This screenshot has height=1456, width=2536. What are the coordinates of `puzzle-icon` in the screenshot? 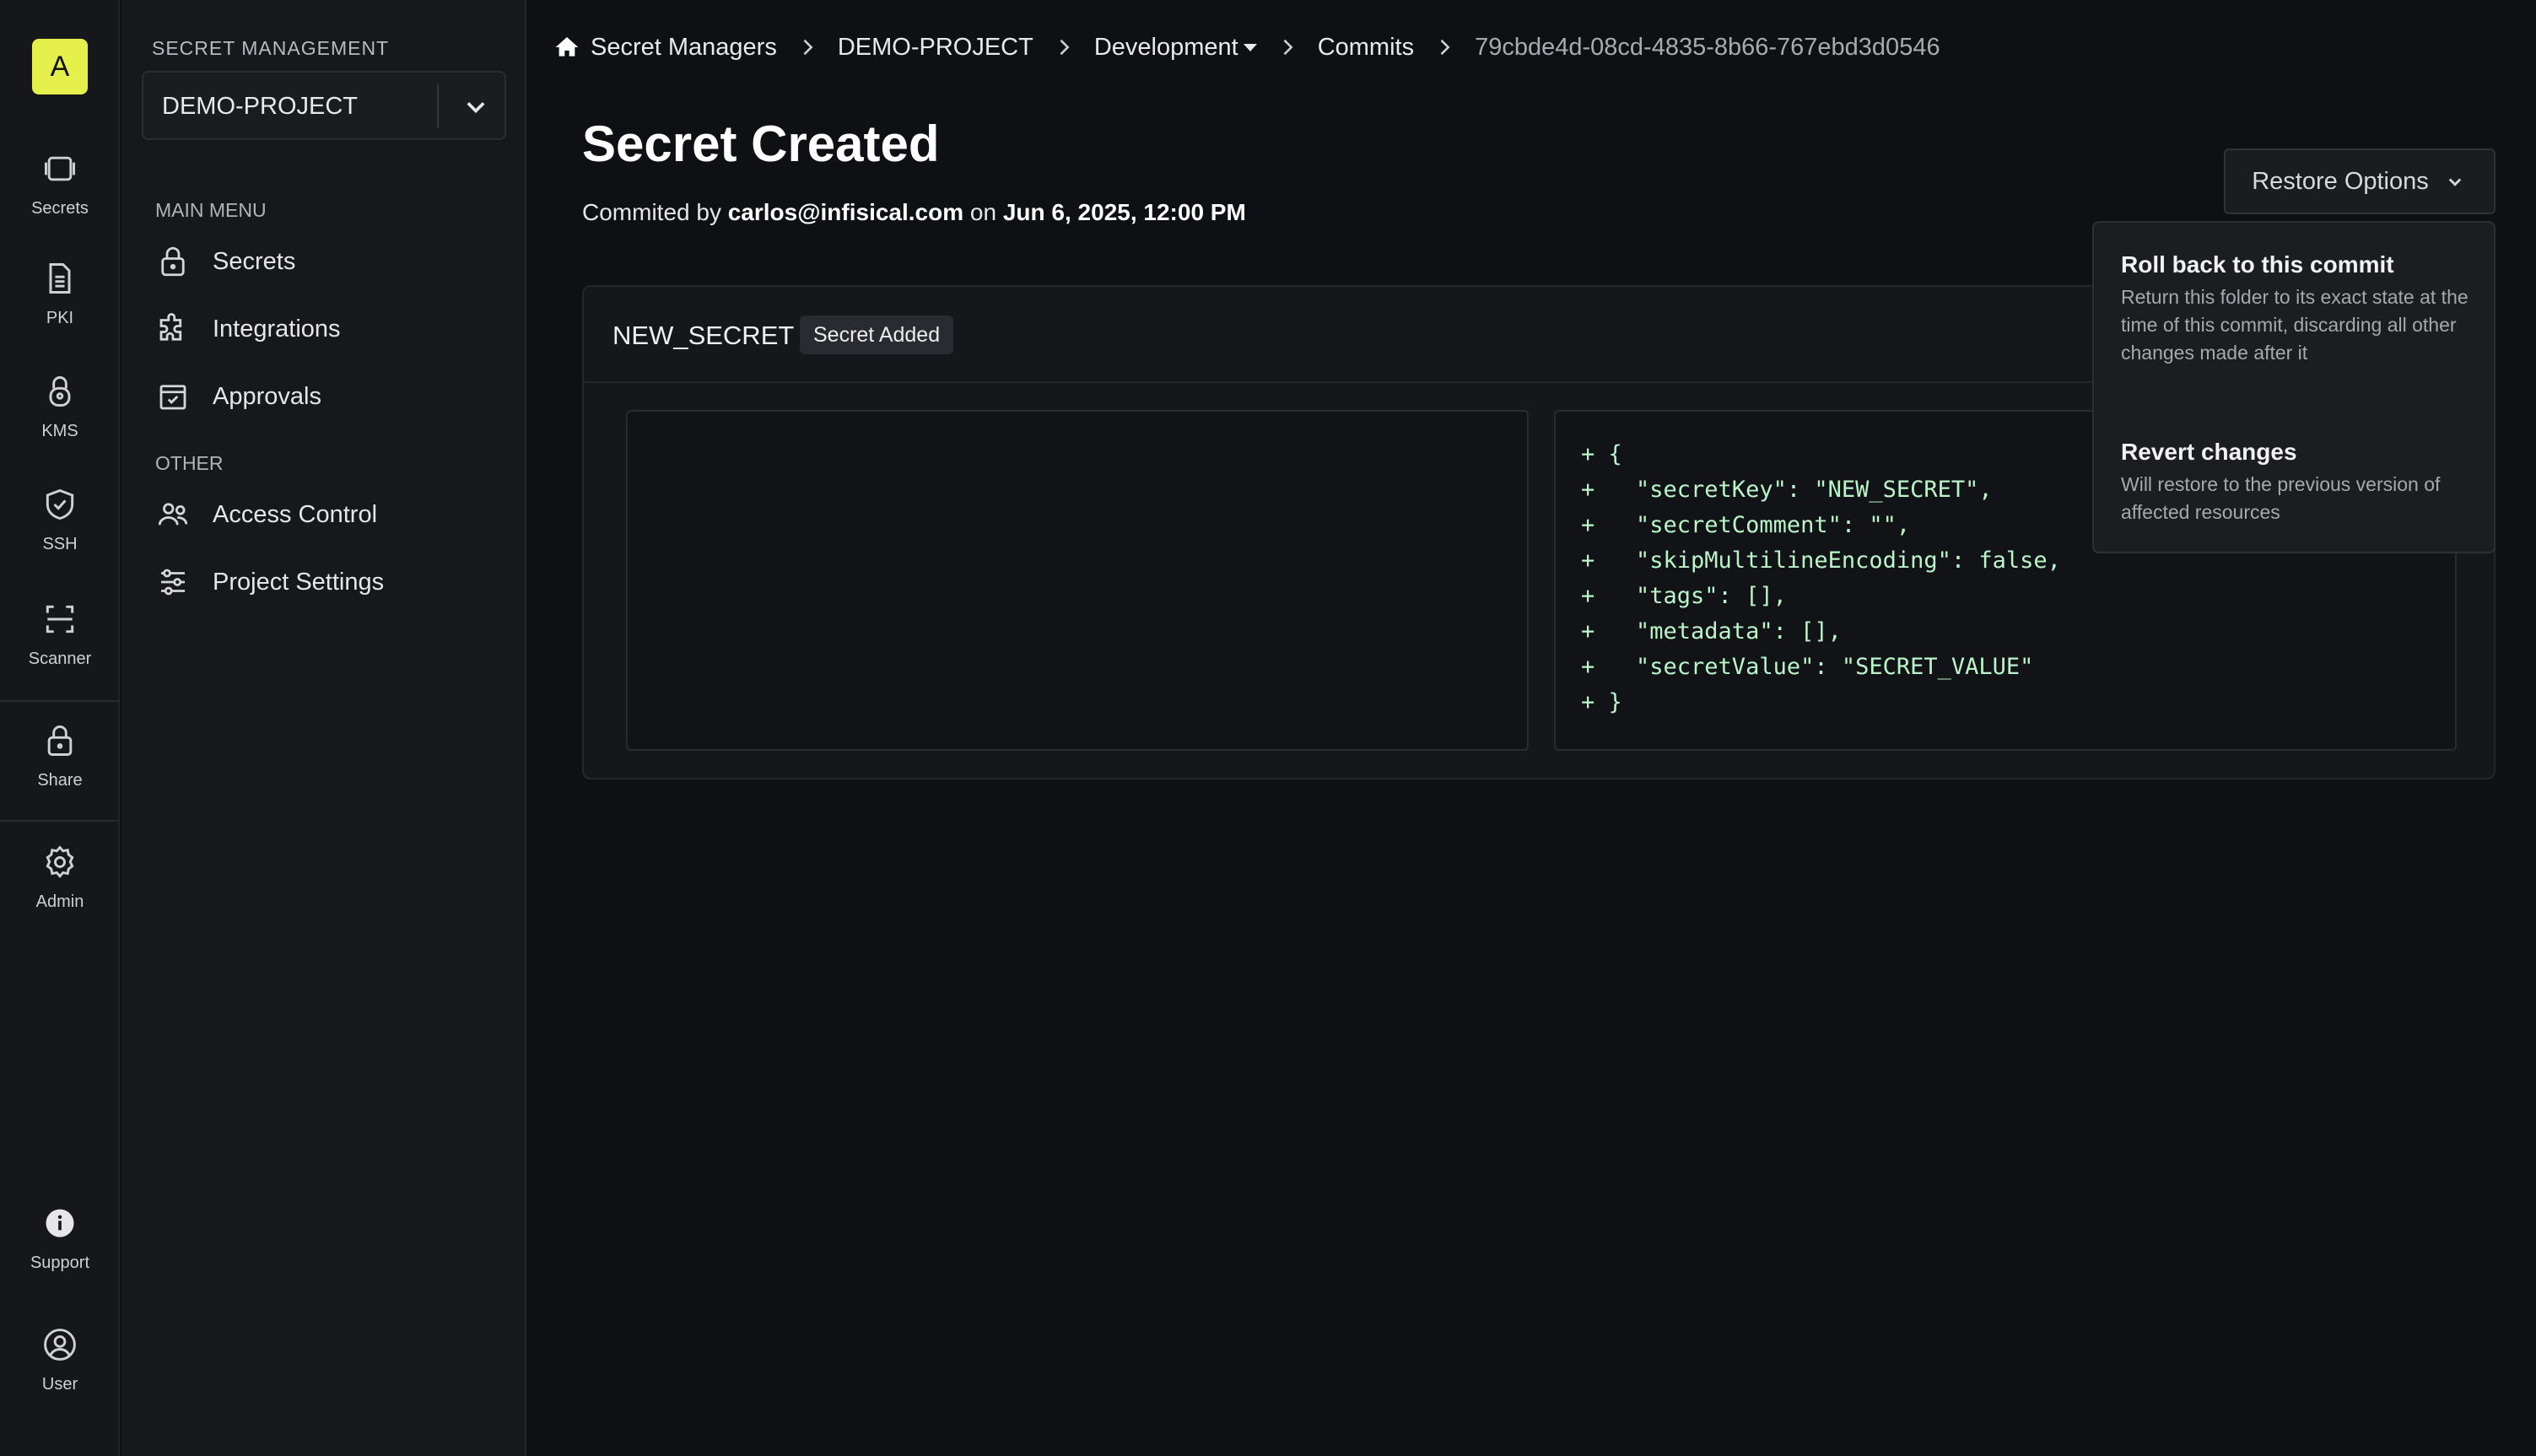 It's located at (170, 327).